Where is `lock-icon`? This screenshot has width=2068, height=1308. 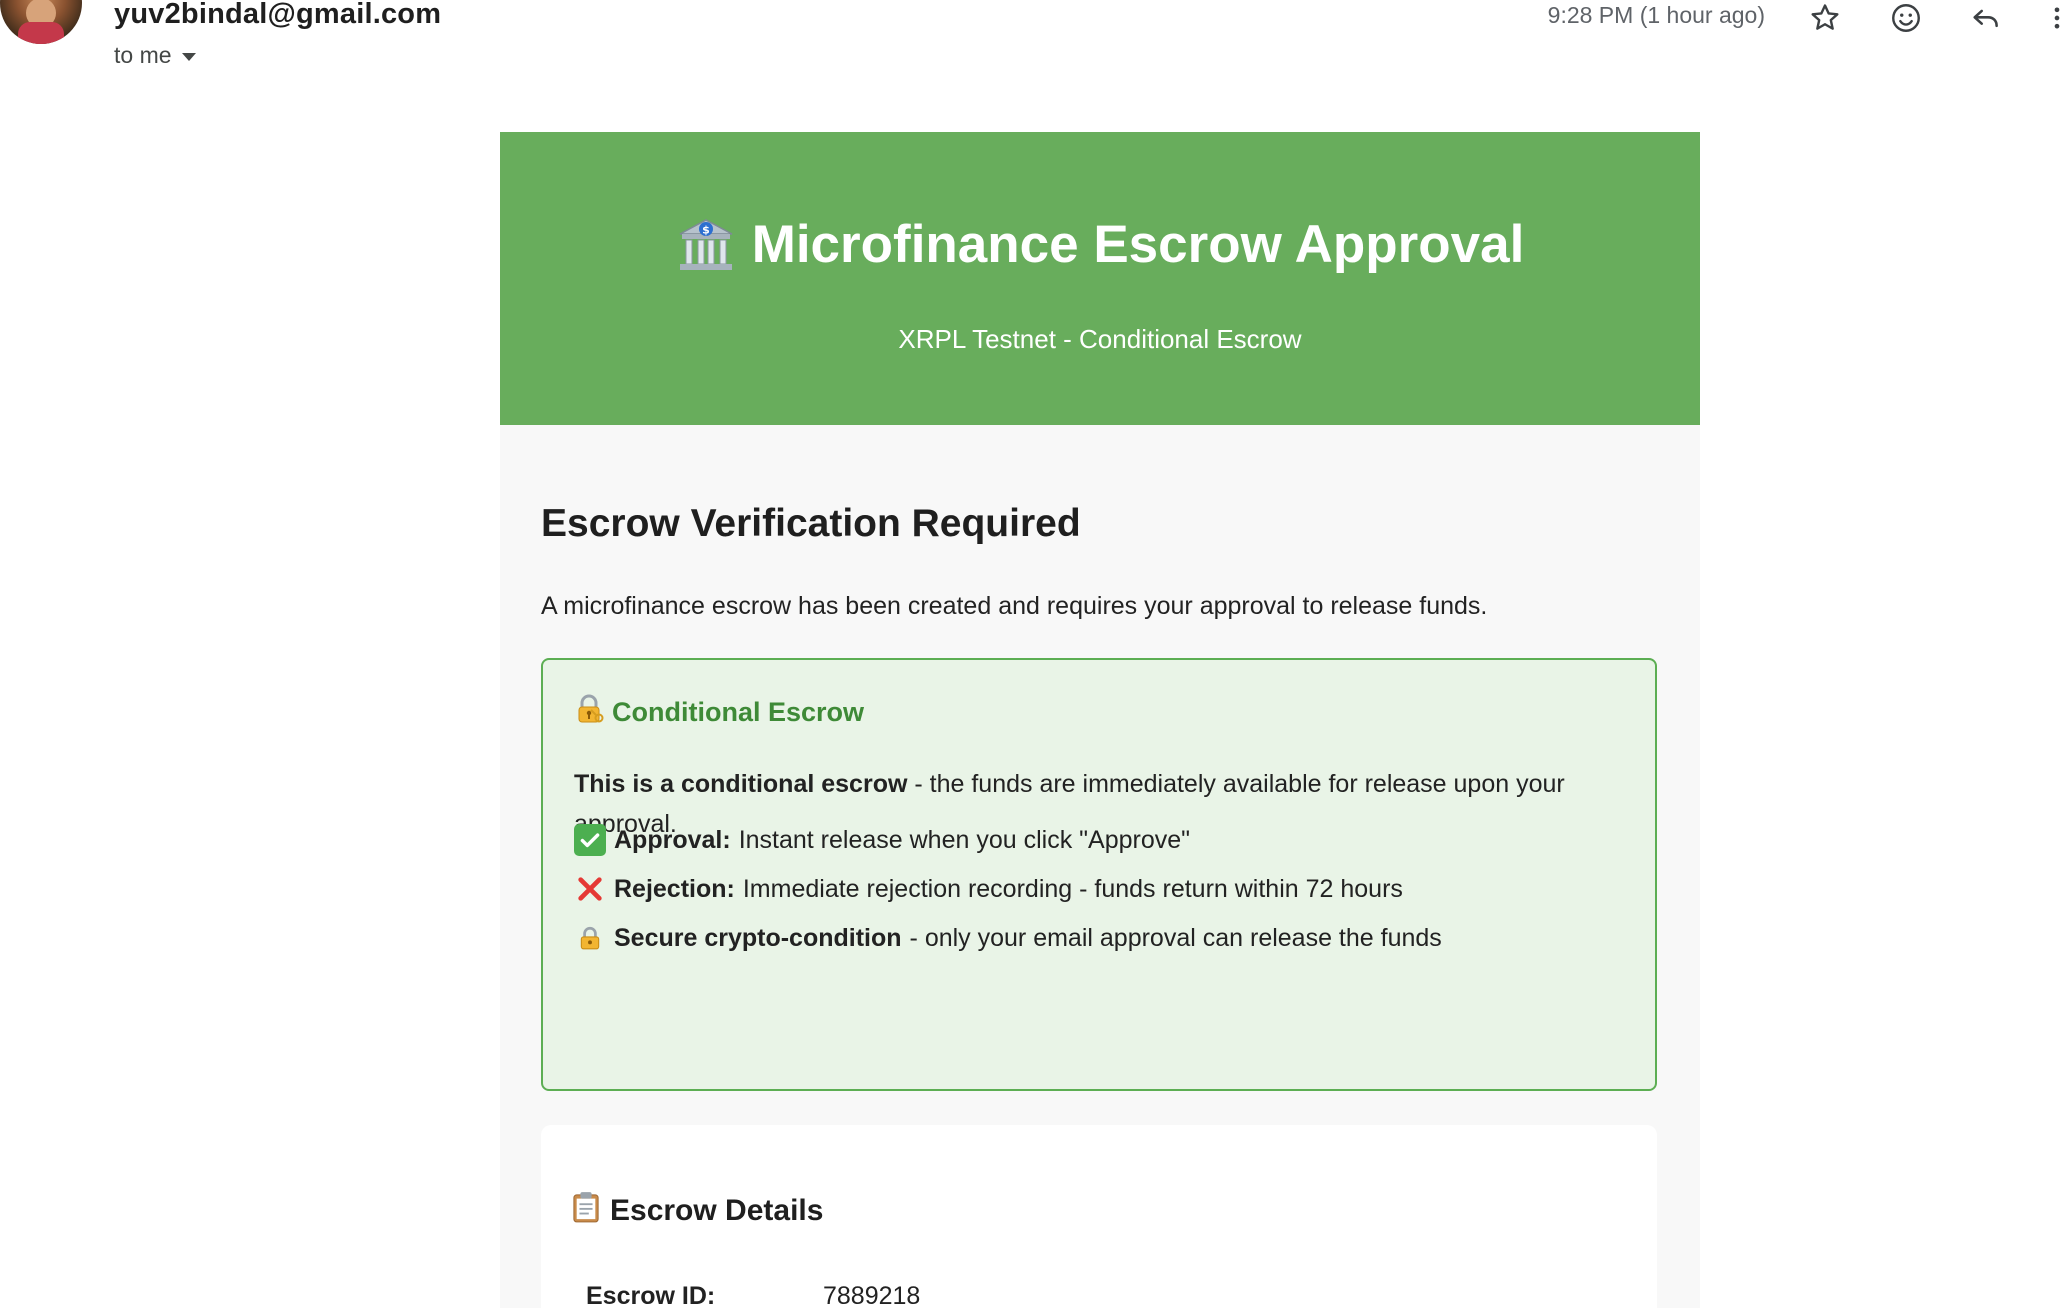 lock-icon is located at coordinates (590, 938).